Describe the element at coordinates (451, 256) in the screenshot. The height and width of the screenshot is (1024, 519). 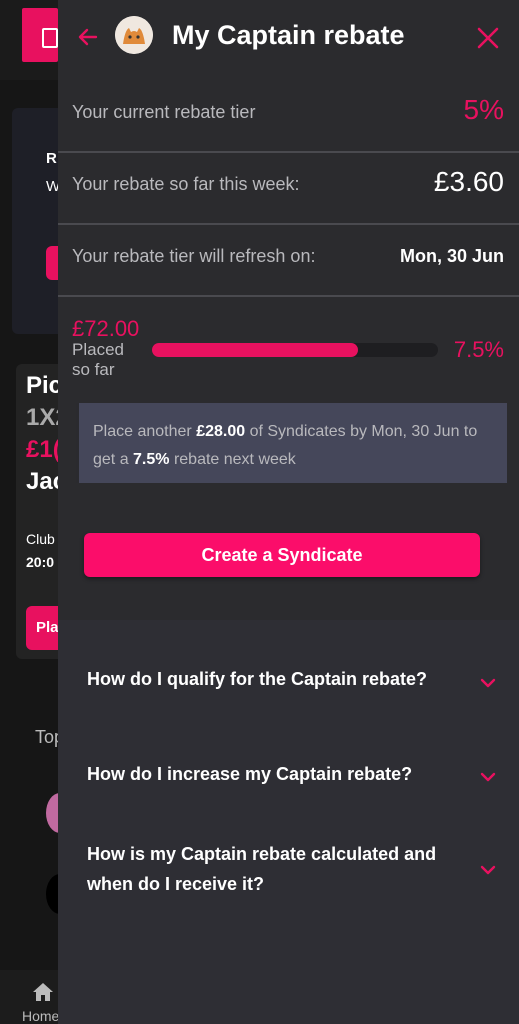
I see `refresh-date-value: Mon, 30 Jun` at that location.